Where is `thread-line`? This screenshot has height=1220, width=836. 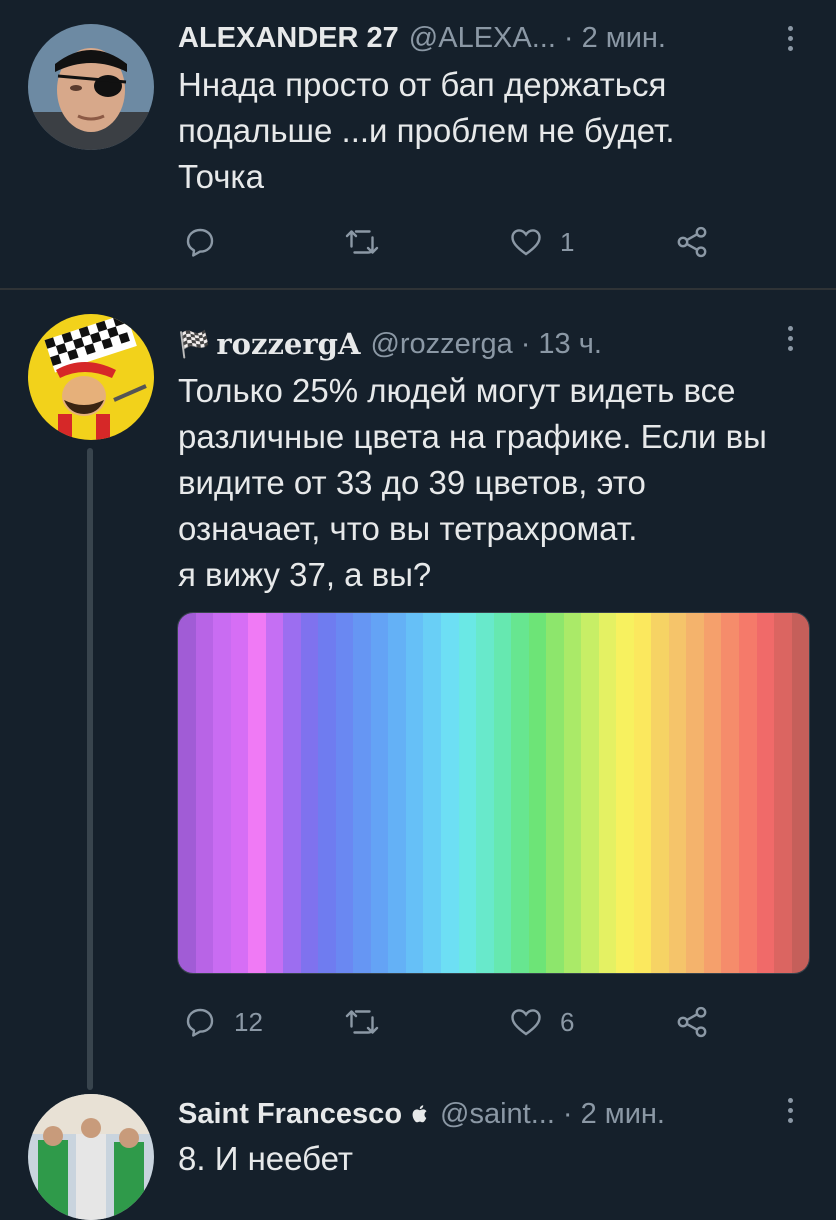 thread-line is located at coordinates (90, 769).